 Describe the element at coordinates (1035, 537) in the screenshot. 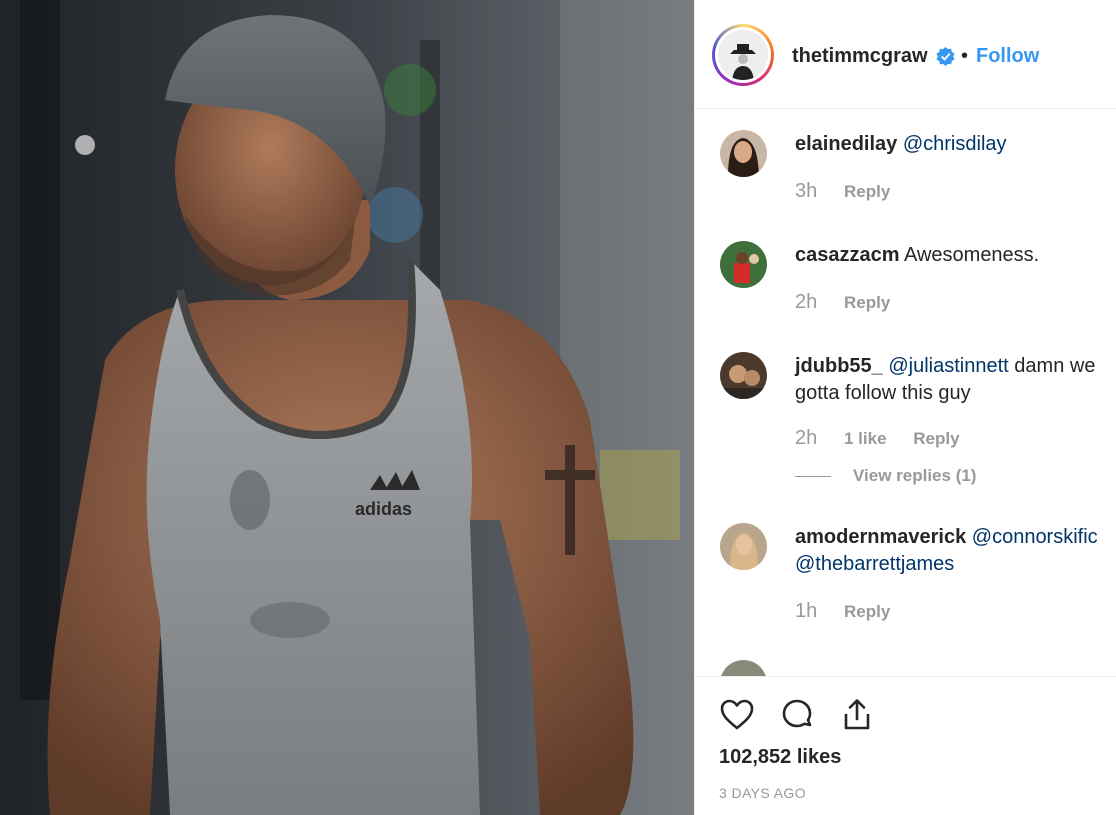

I see `comment-mention: @connorskific` at that location.